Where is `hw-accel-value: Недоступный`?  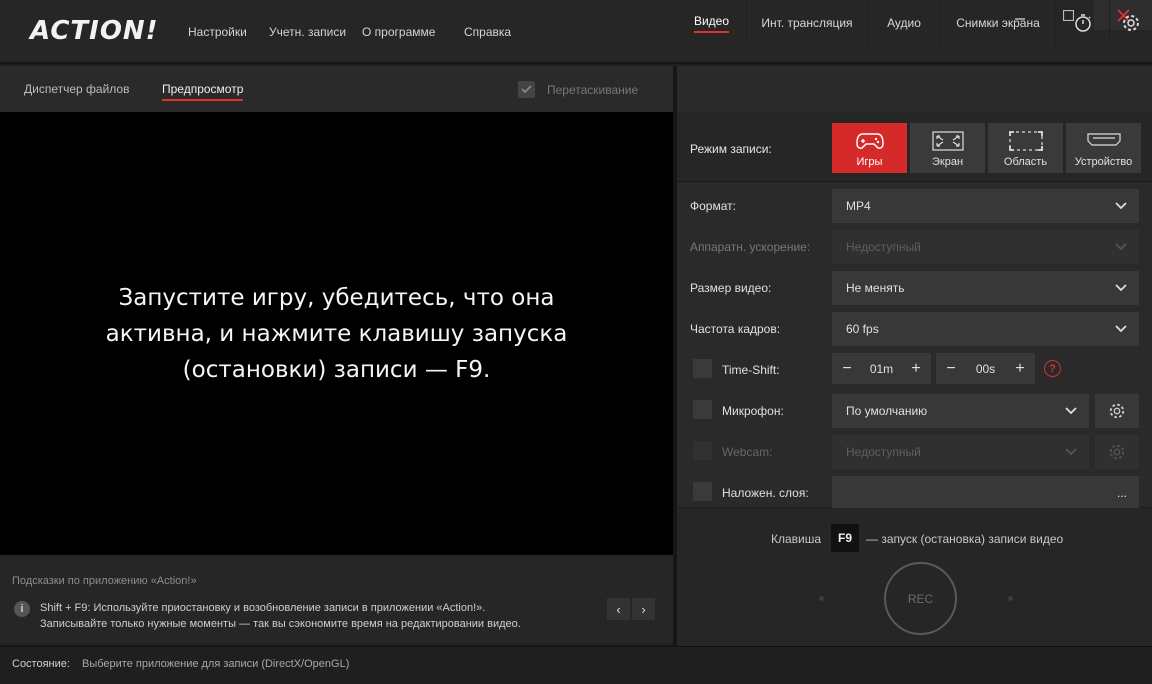
hw-accel-value: Недоступный is located at coordinates (883, 247).